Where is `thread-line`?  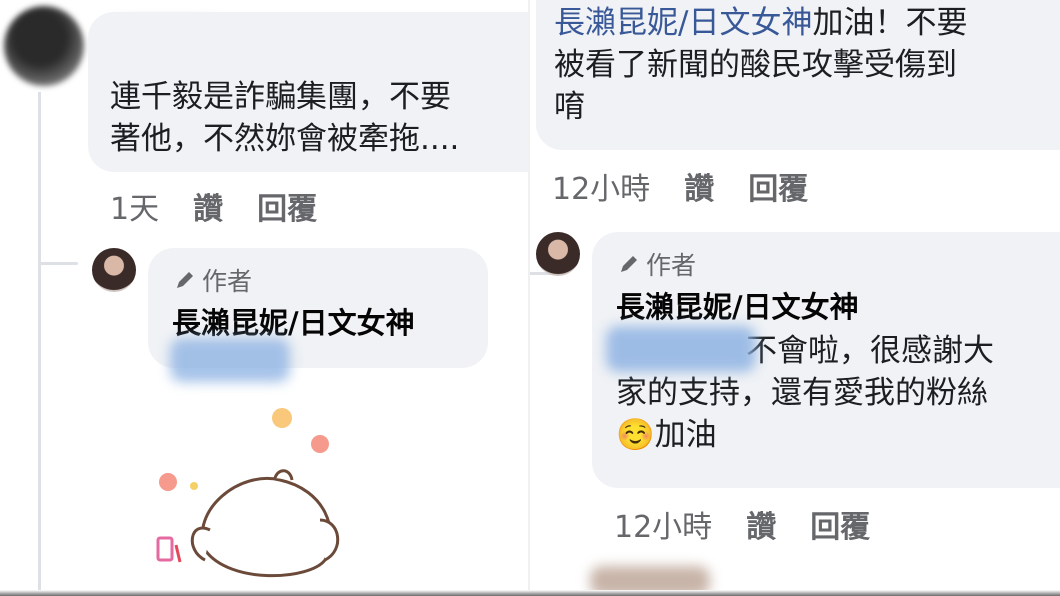 thread-line is located at coordinates (39, 342).